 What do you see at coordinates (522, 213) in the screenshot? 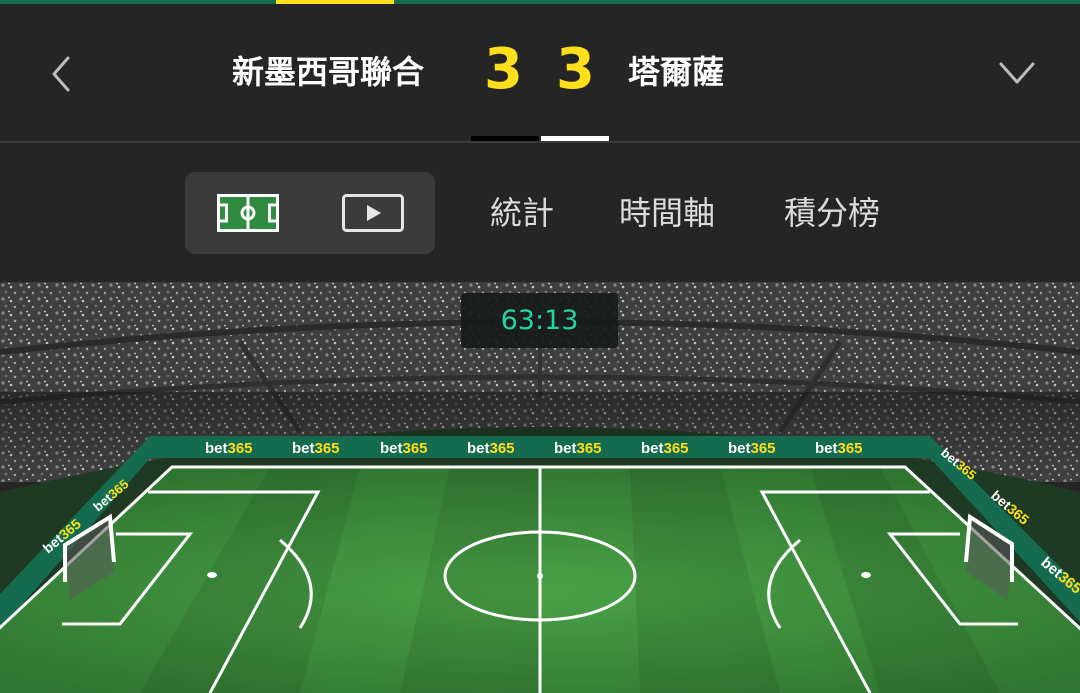
I see `tab-stats: 統計` at bounding box center [522, 213].